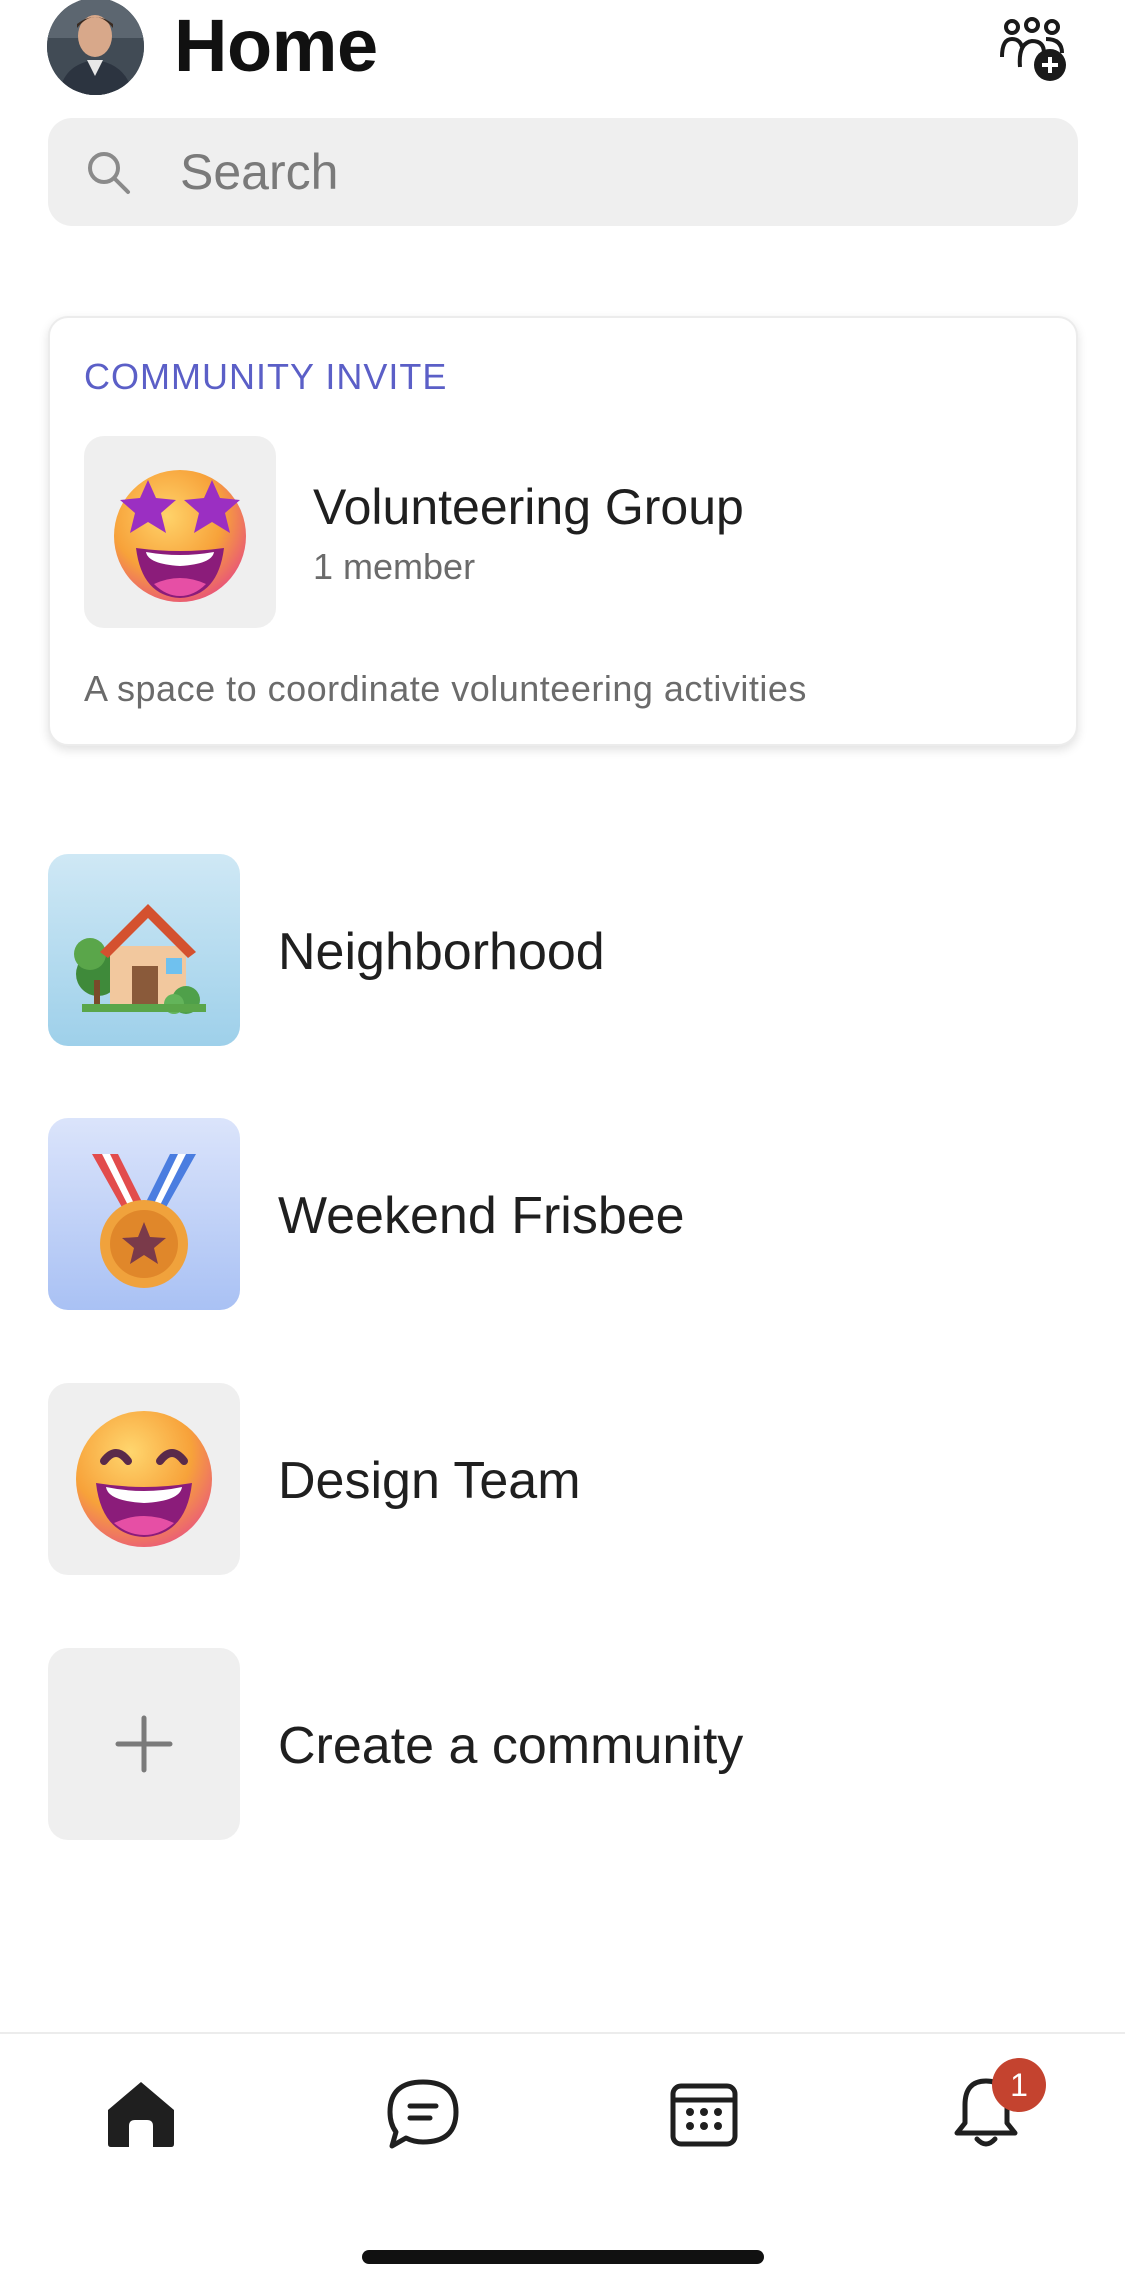  I want to click on nav-home-button, so click(141, 2114).